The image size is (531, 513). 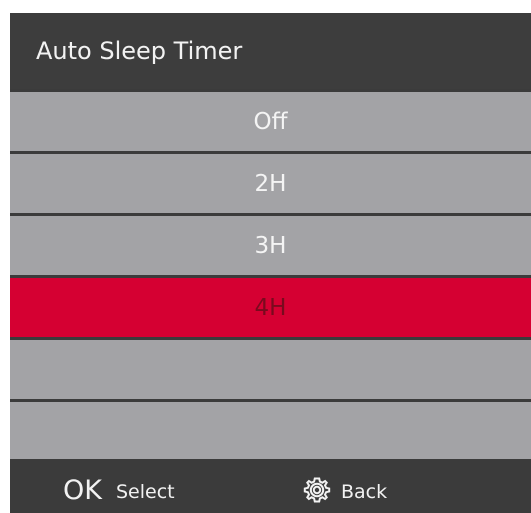 What do you see at coordinates (145, 492) in the screenshot?
I see `select-hint: Select` at bounding box center [145, 492].